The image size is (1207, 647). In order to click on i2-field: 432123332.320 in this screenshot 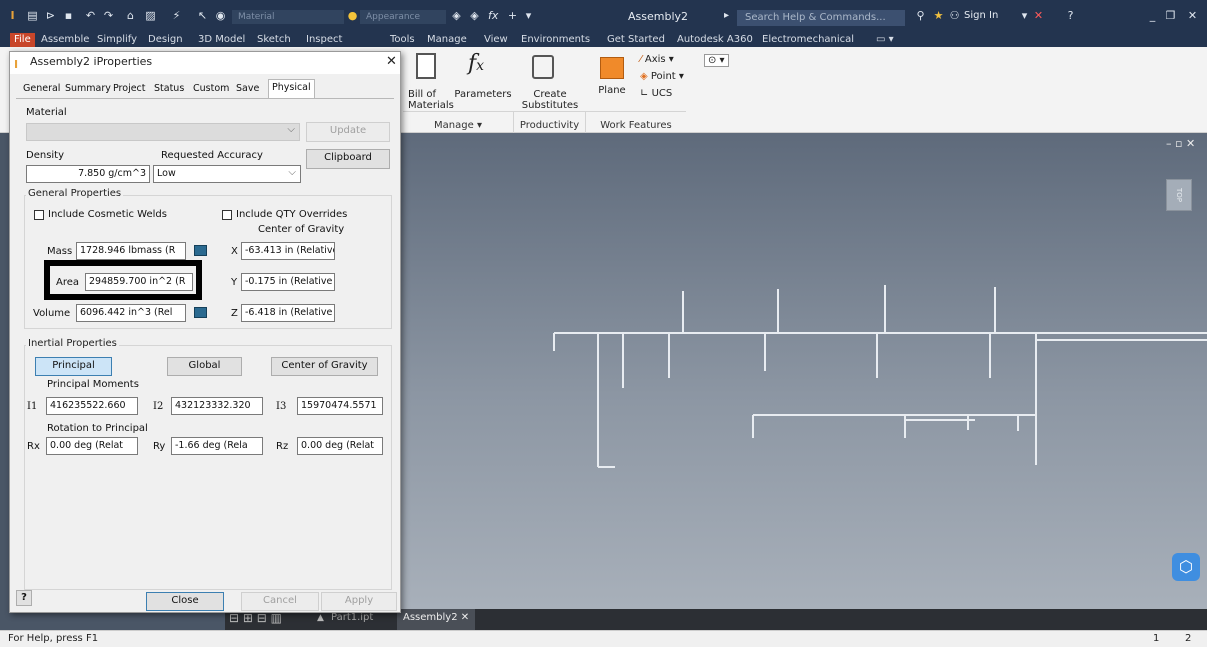, I will do `click(217, 406)`.